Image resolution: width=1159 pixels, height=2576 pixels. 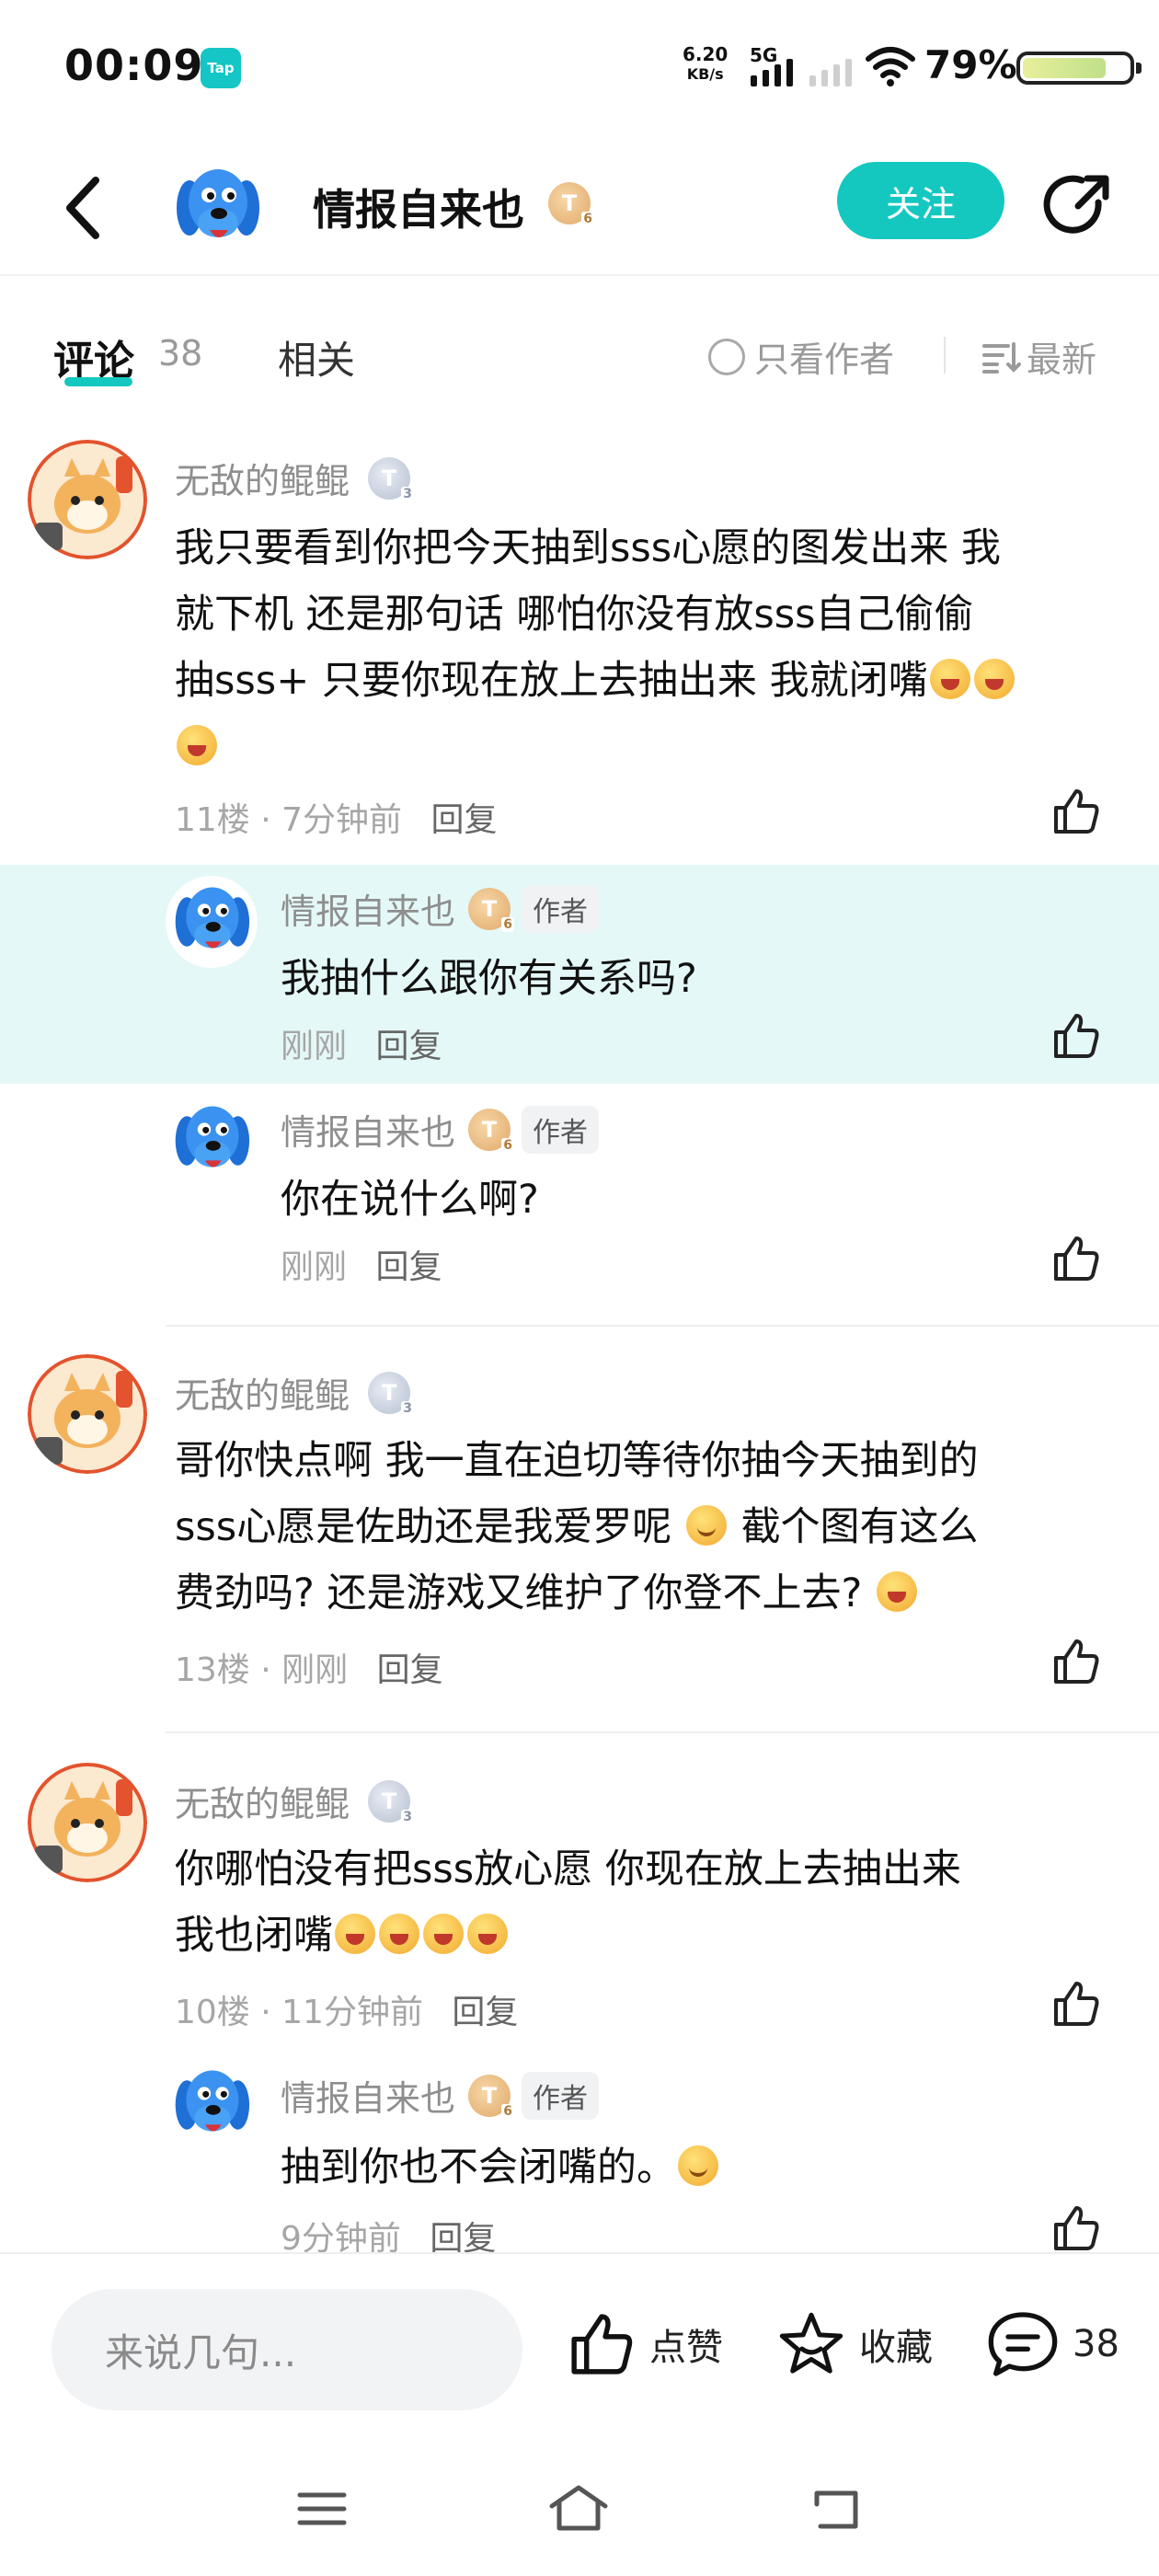 I want to click on floor-number: 11楼, so click(x=212, y=820).